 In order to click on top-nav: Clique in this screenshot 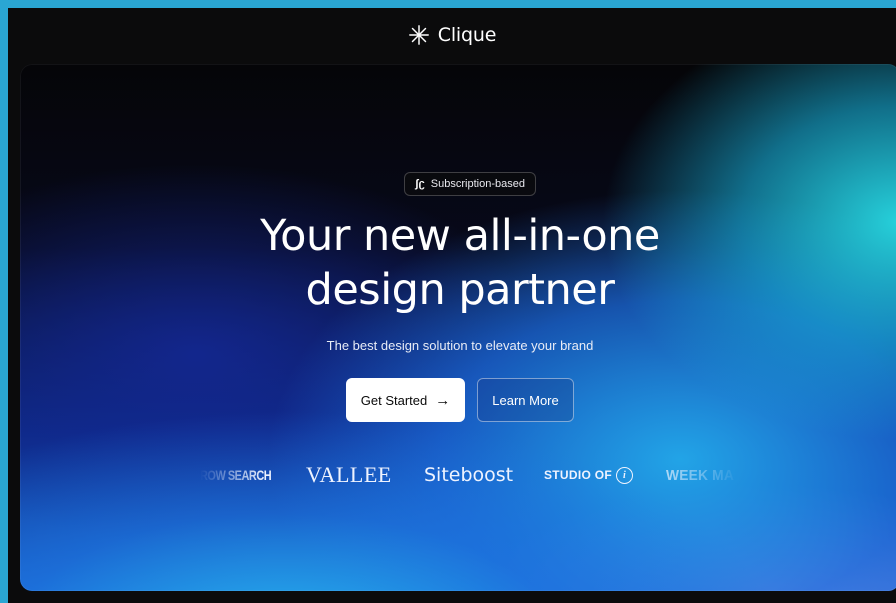, I will do `click(452, 35)`.